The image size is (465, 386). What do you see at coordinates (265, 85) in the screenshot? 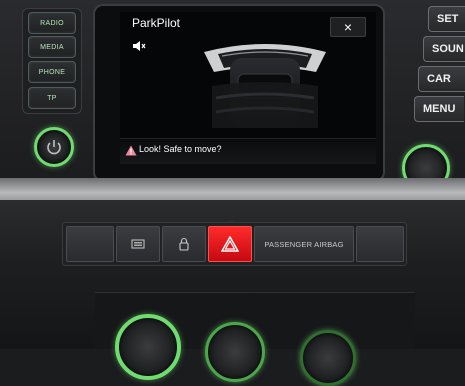
I see `car-sensor-view` at bounding box center [265, 85].